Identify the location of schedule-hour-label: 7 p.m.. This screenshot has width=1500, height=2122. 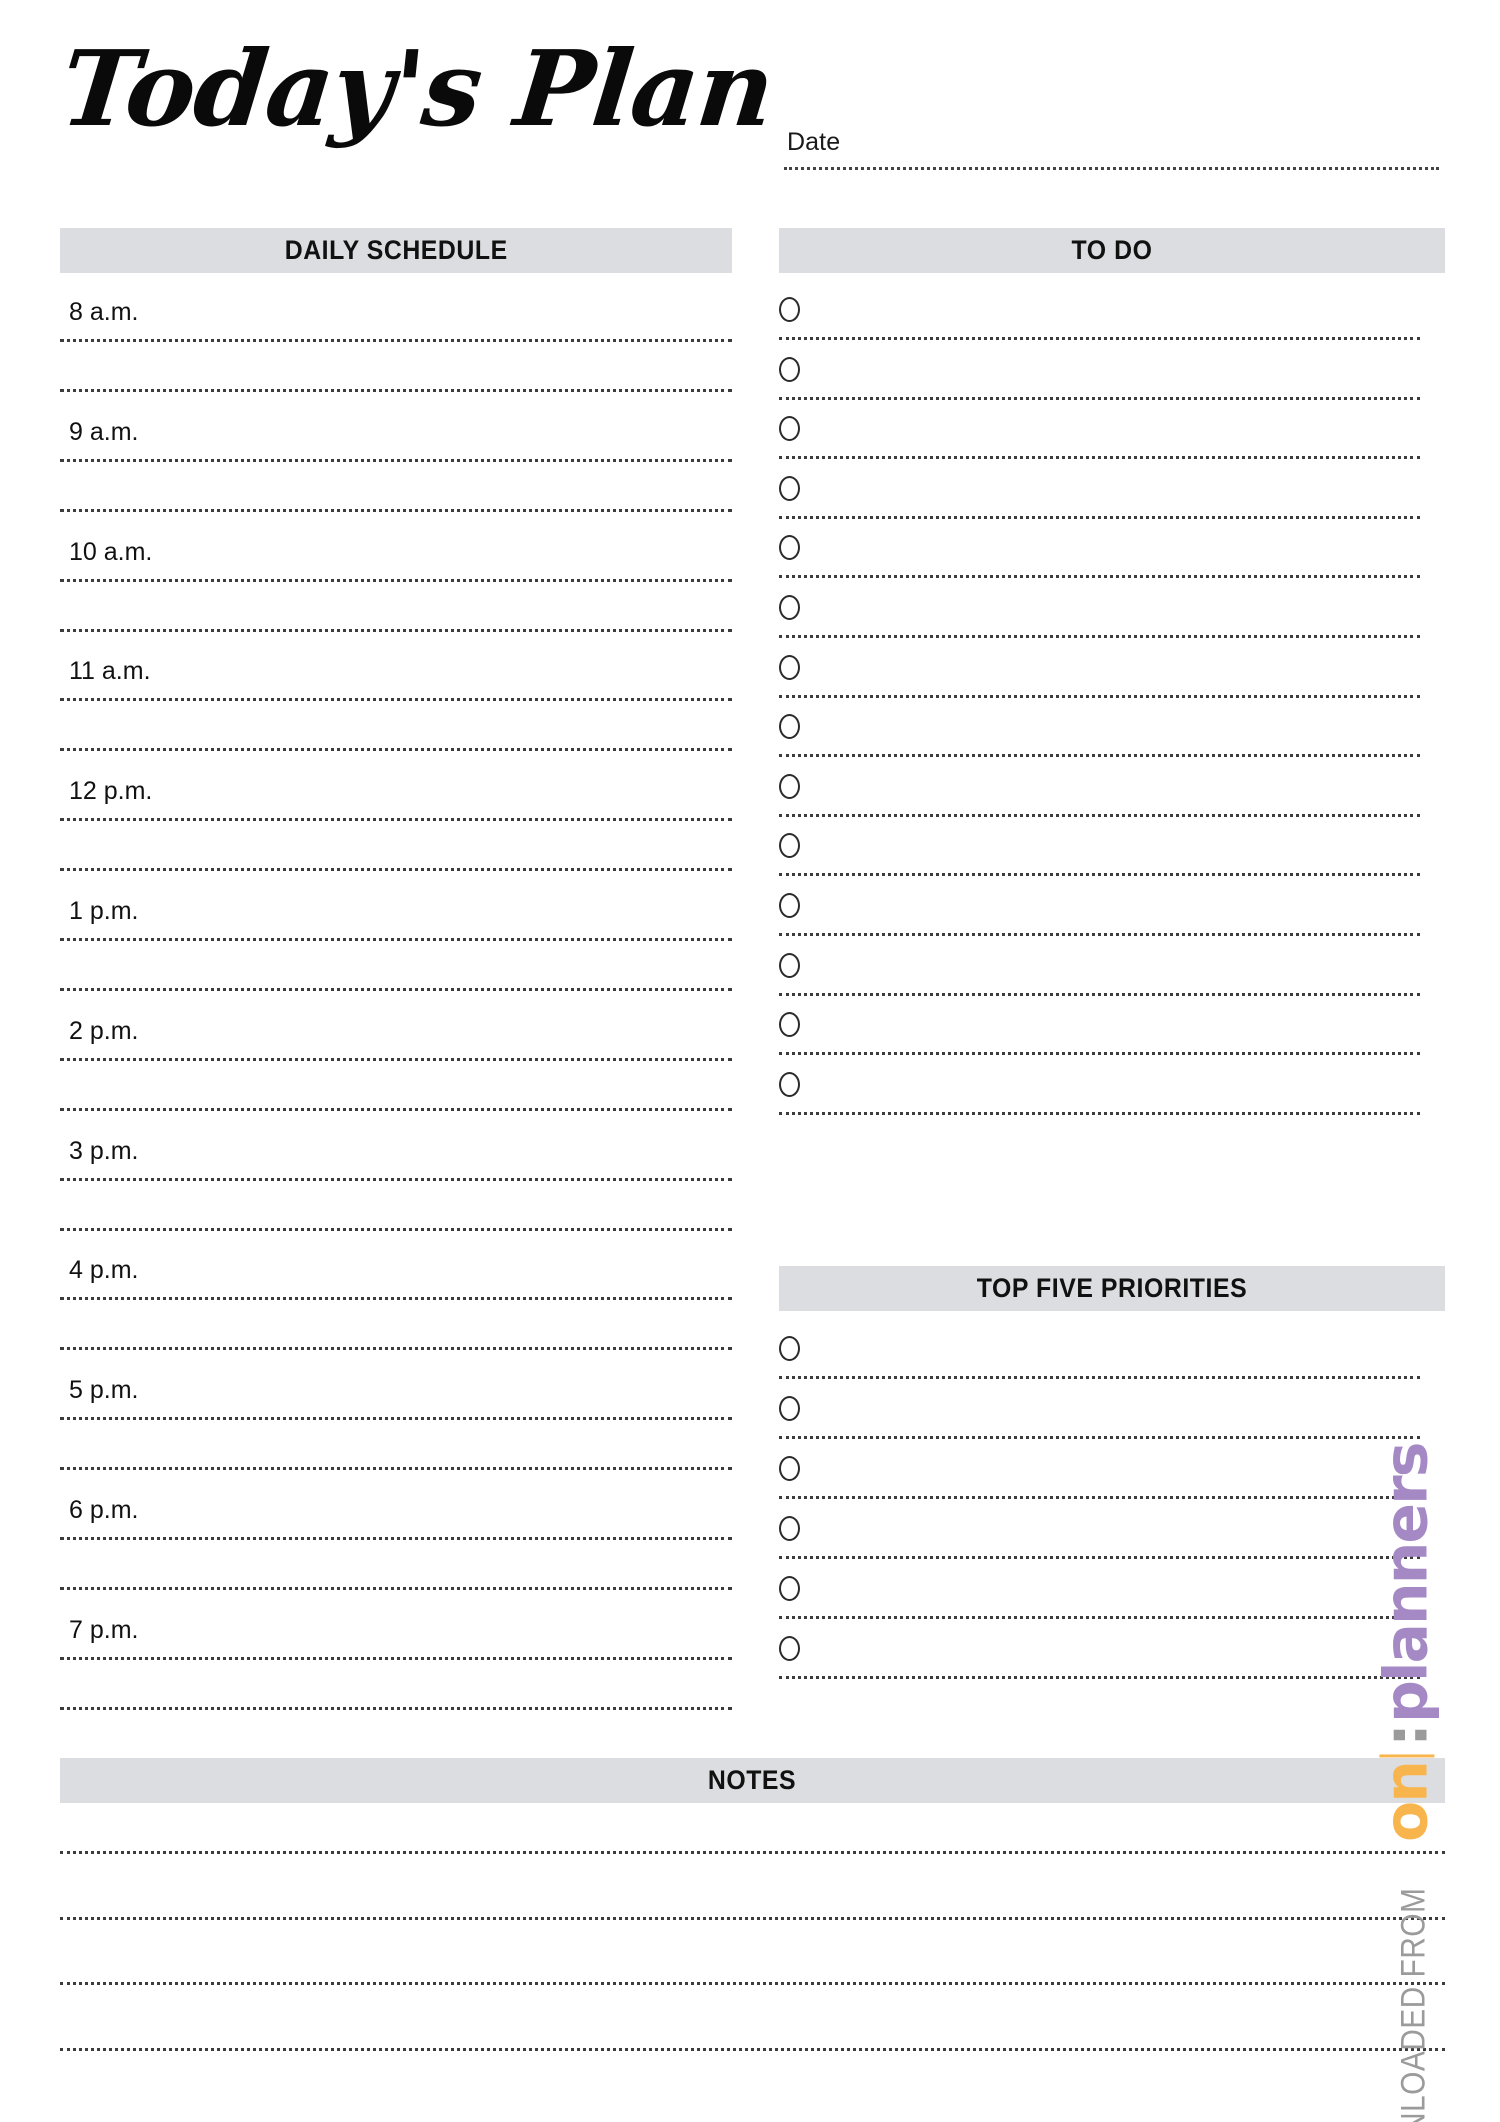
(104, 1629).